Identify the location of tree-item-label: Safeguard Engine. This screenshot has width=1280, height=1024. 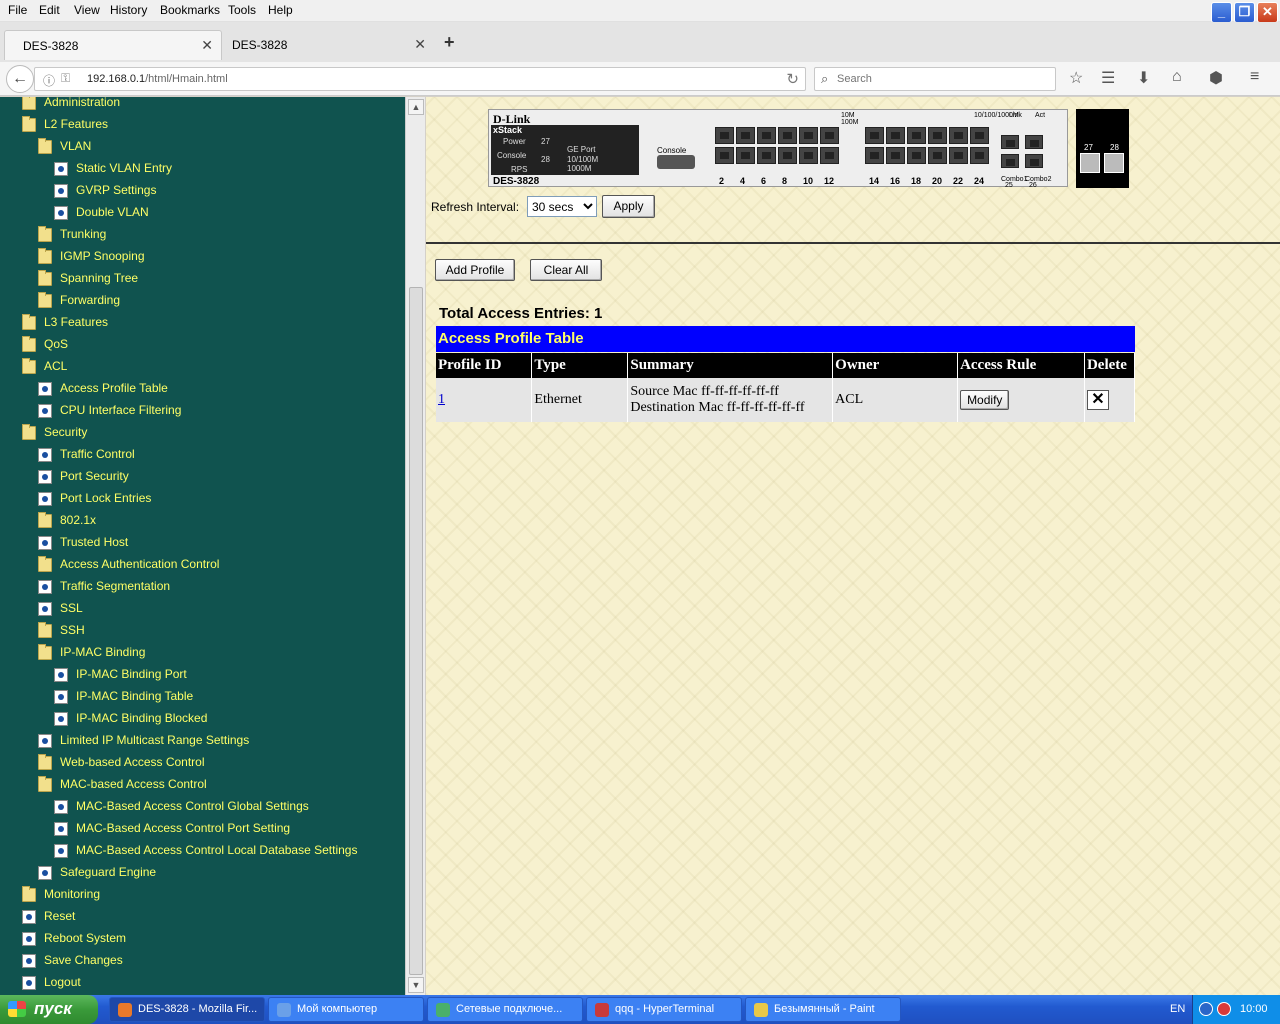
(108, 872).